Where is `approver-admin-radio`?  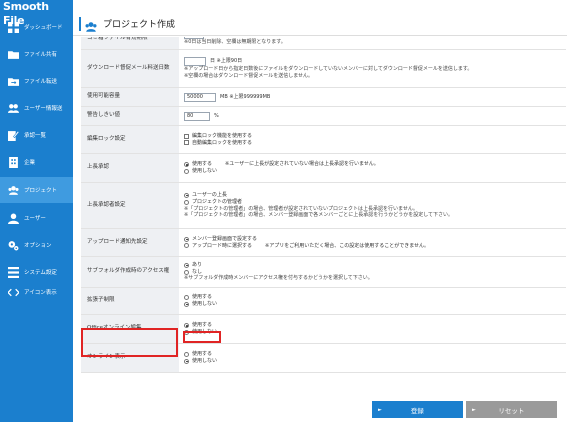 approver-admin-radio is located at coordinates (186, 202).